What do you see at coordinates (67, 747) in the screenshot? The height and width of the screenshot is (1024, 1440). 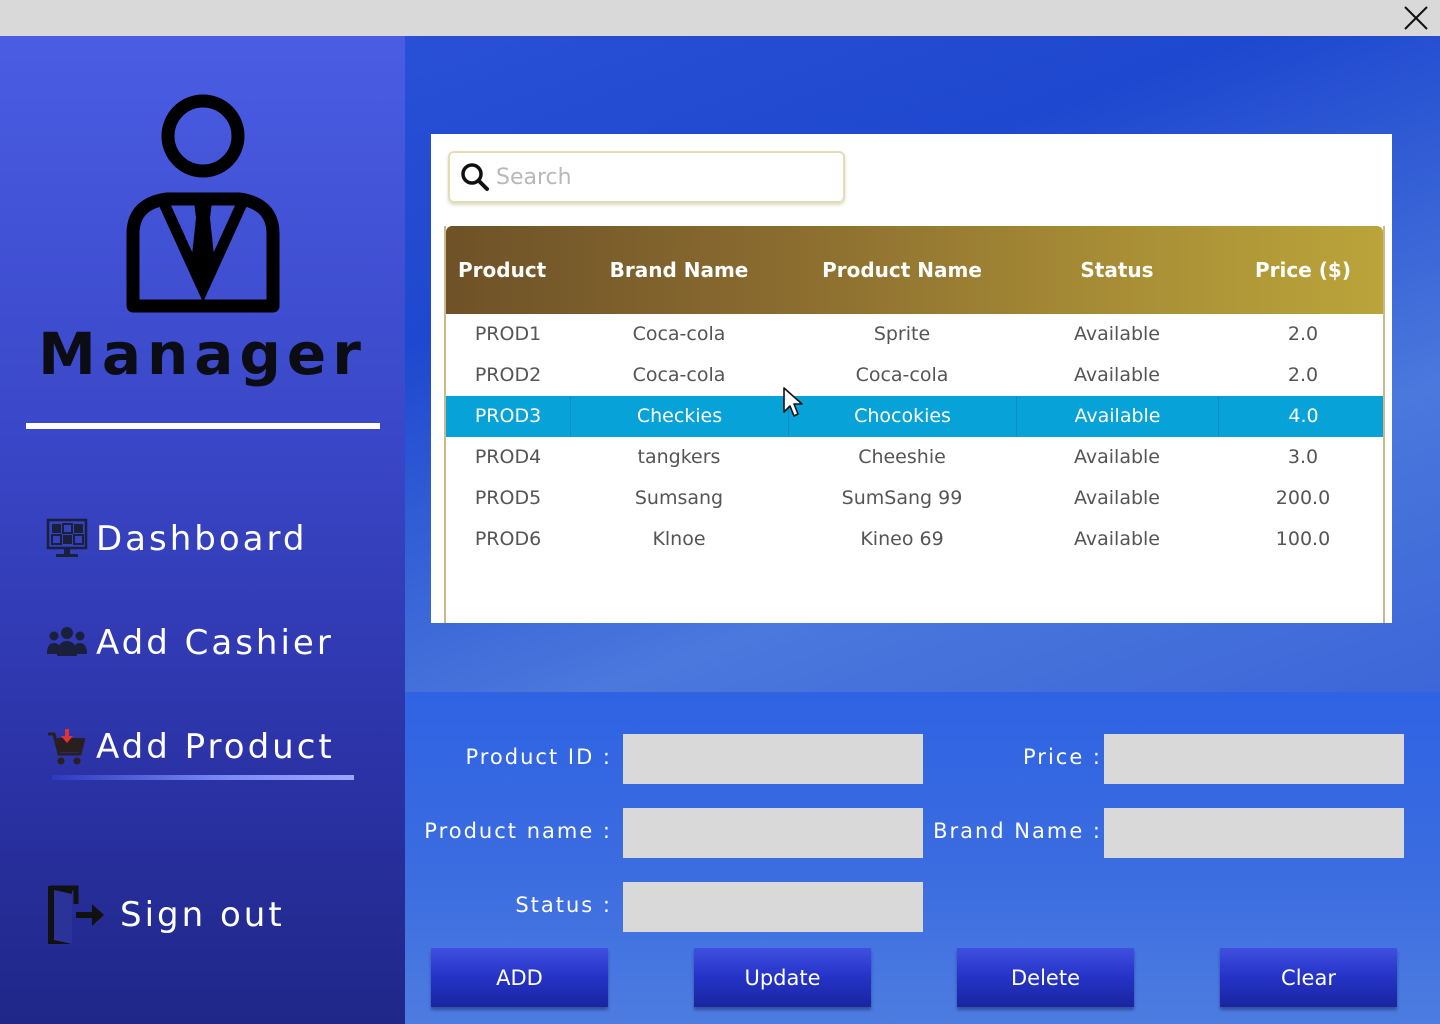 I see `cart-icon` at bounding box center [67, 747].